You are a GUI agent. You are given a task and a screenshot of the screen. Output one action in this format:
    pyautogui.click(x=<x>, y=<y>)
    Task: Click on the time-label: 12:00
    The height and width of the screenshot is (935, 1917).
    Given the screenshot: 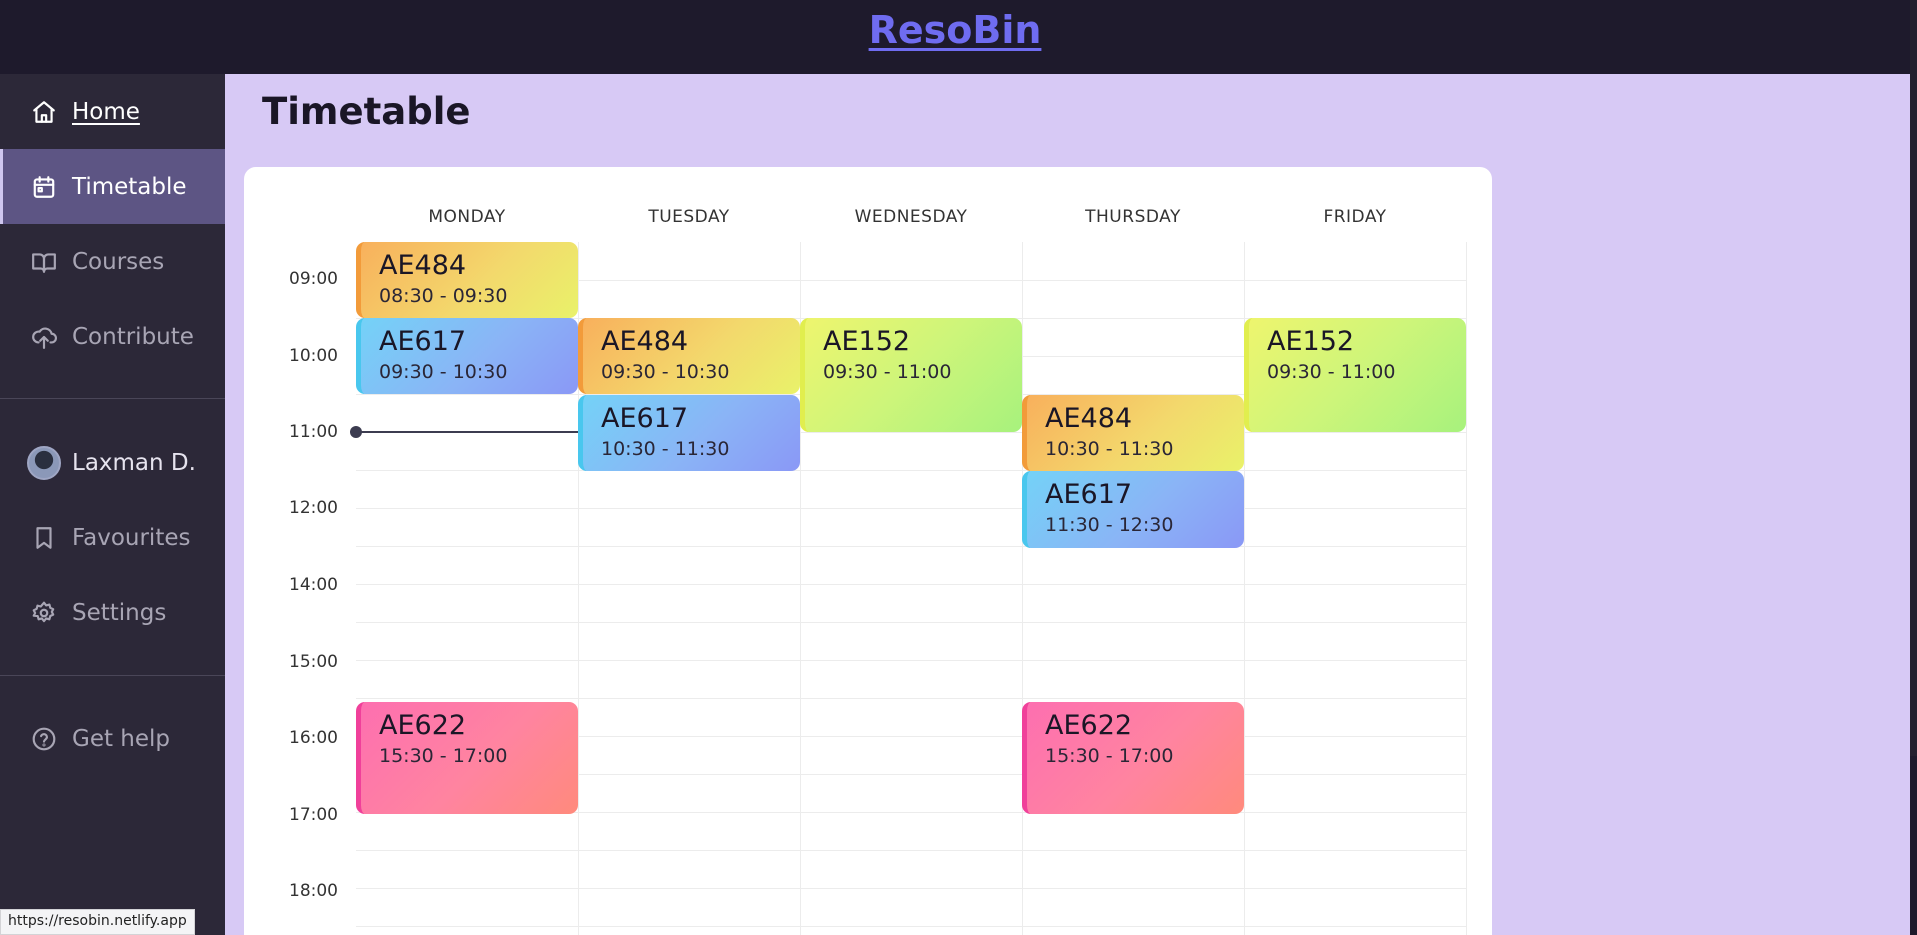 What is the action you would take?
    pyautogui.click(x=313, y=508)
    